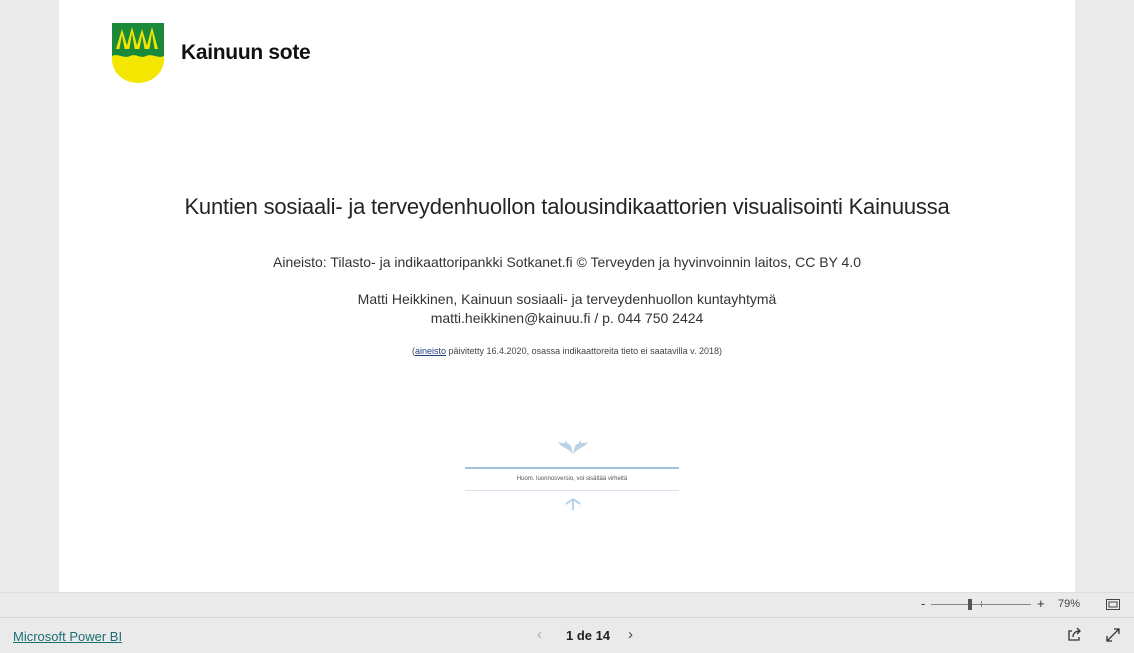 This screenshot has height=653, width=1134. Describe the element at coordinates (1041, 603) in the screenshot. I see `zoom-in-button: +` at that location.